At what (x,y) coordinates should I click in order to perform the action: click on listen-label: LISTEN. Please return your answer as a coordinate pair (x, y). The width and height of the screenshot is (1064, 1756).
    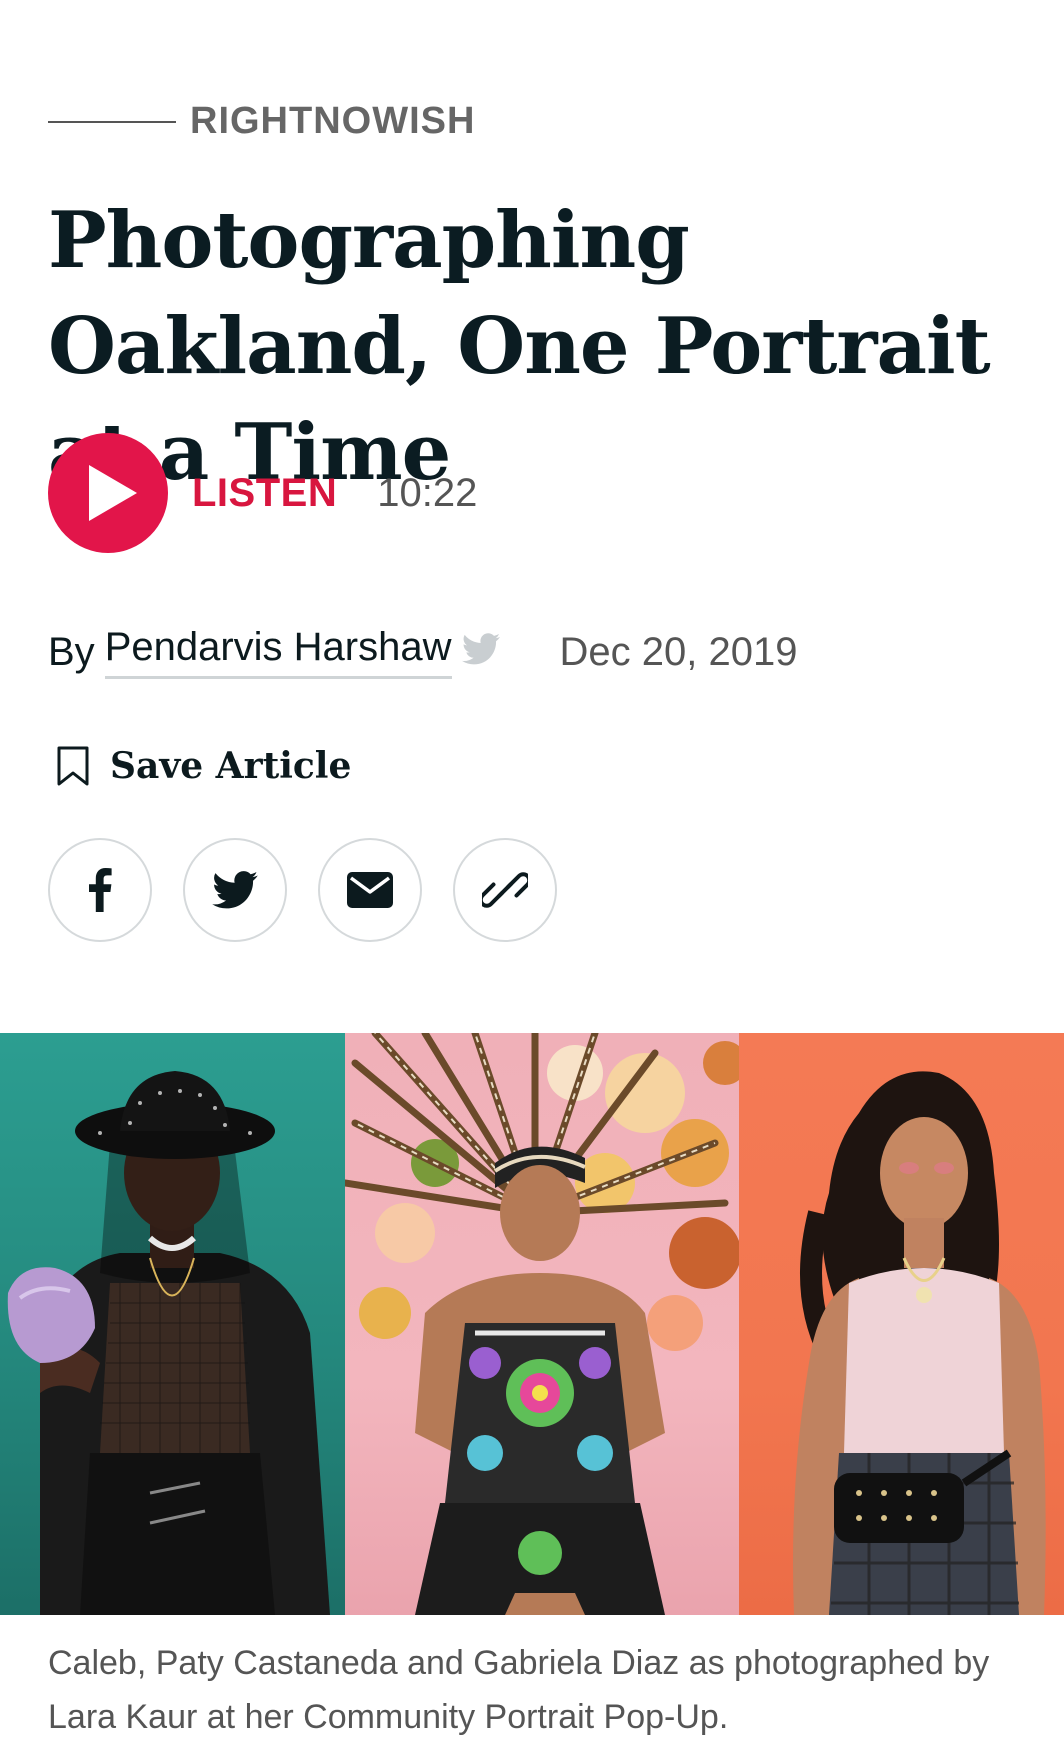
    Looking at the image, I should click on (264, 493).